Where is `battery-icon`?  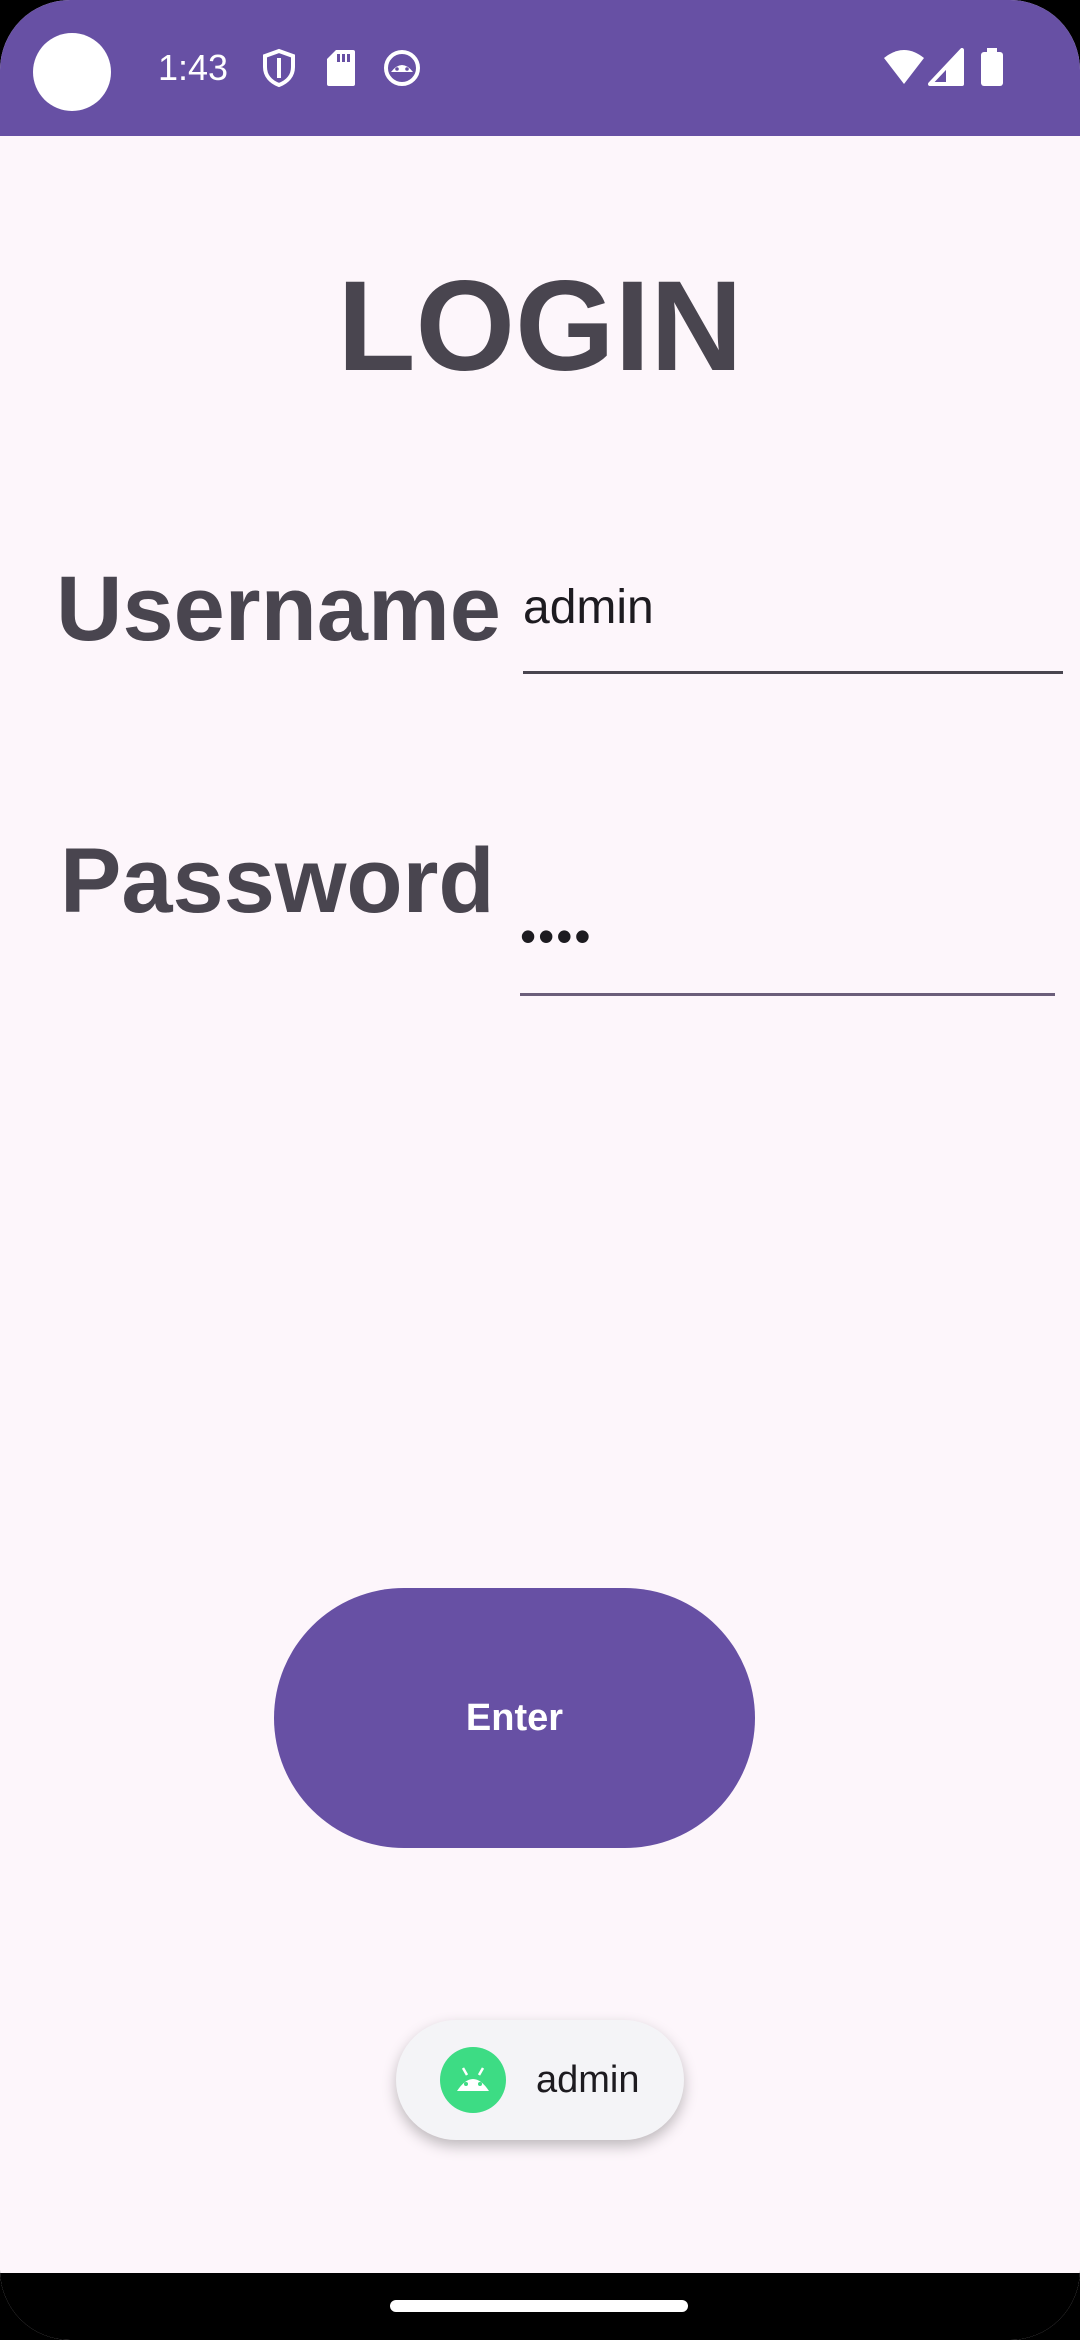 battery-icon is located at coordinates (992, 67).